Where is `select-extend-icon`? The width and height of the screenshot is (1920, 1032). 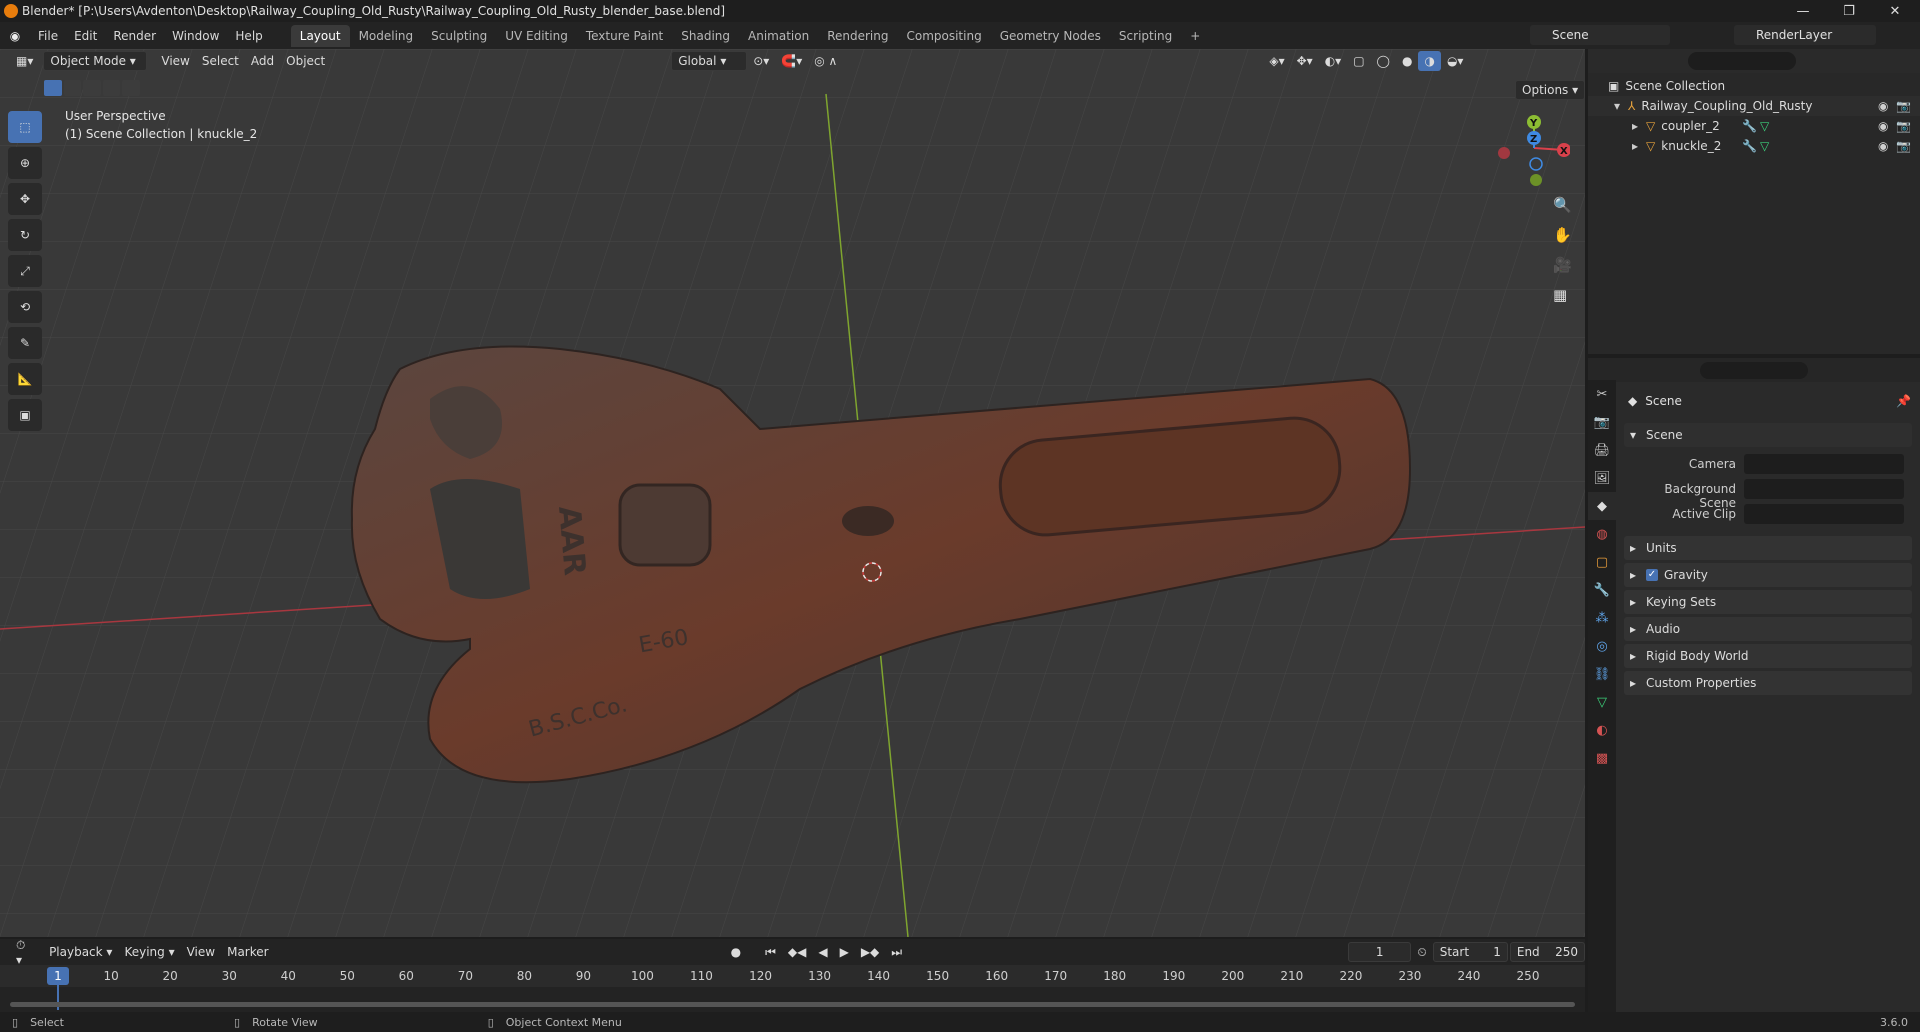
select-extend-icon is located at coordinates (72, 88).